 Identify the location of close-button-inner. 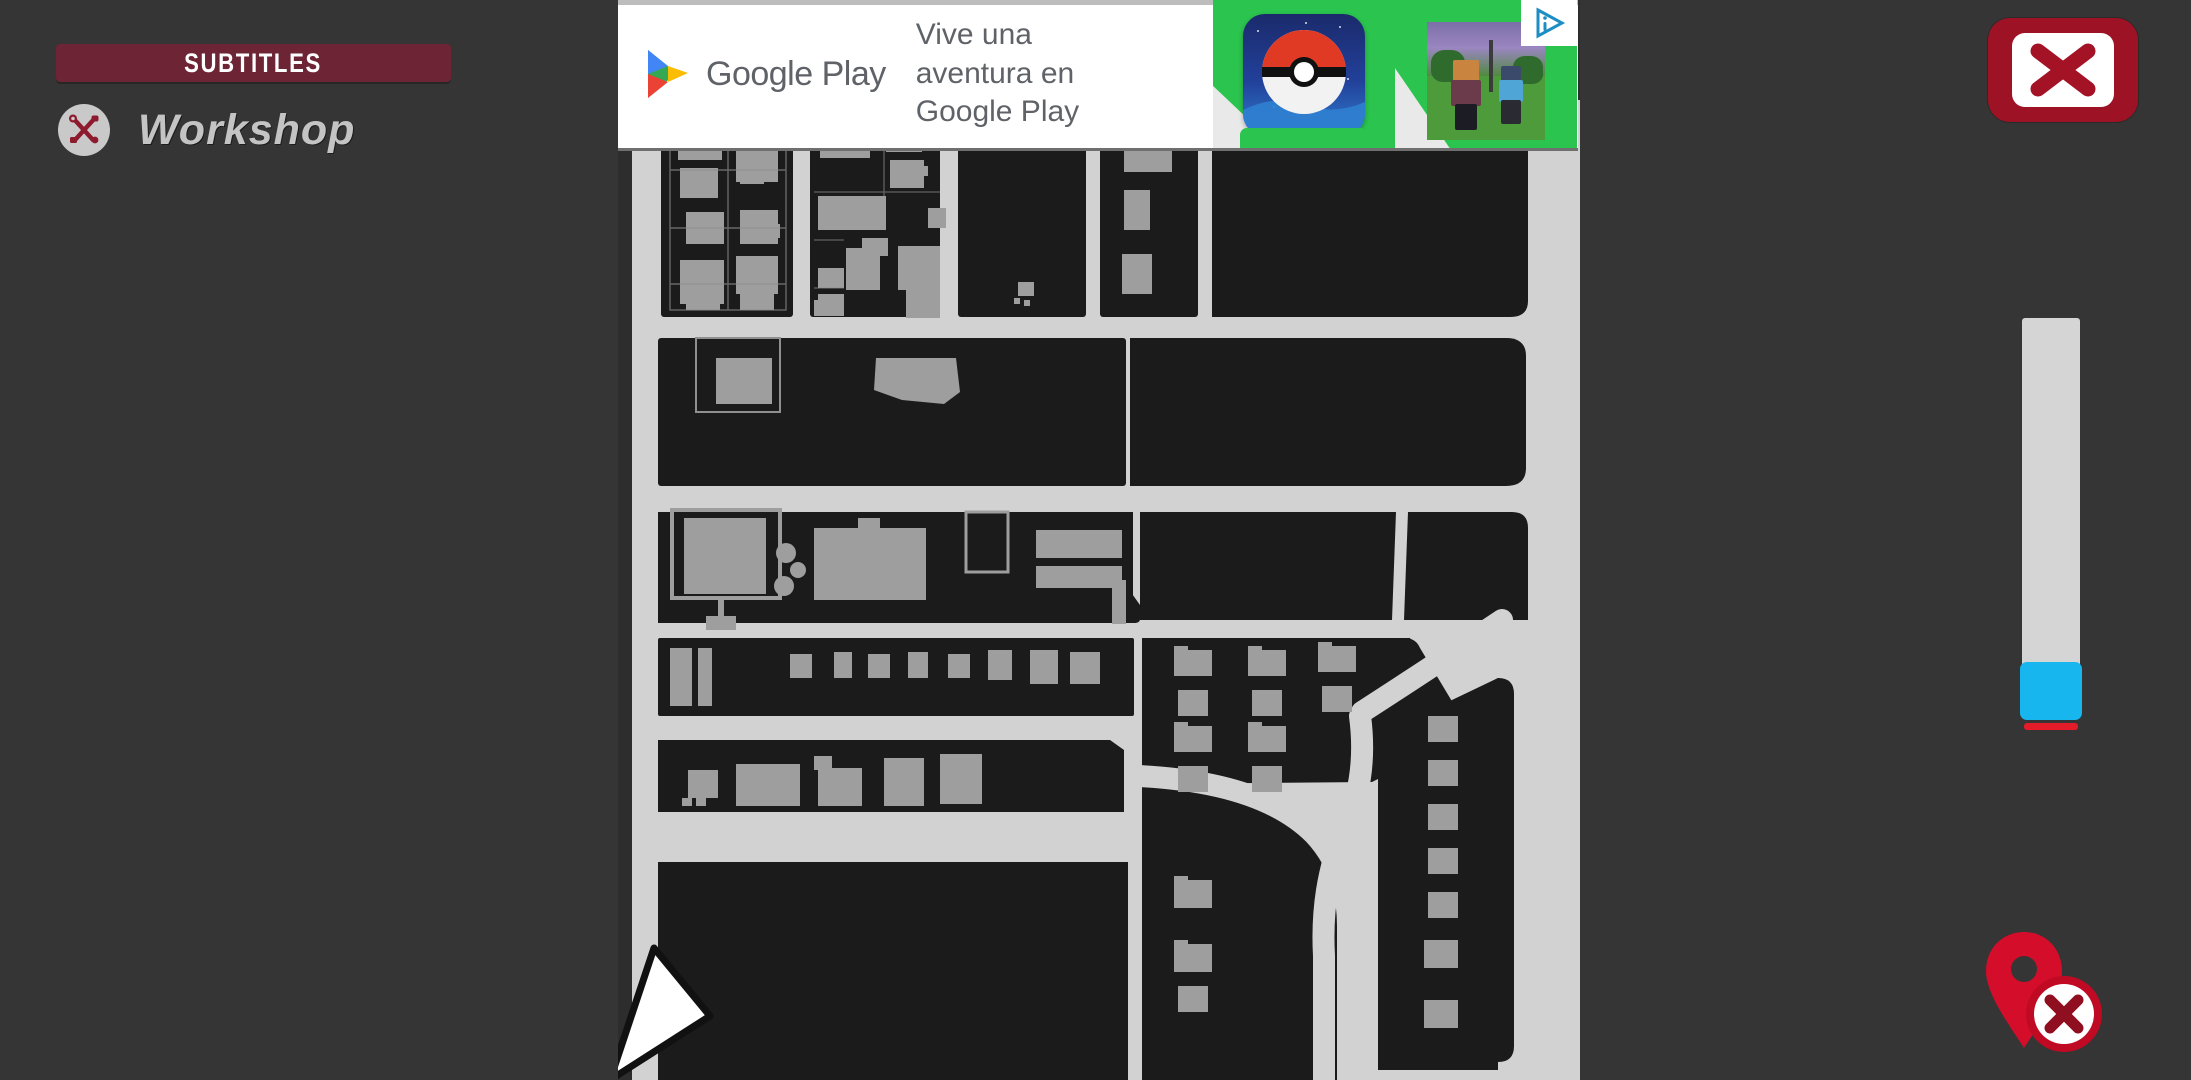
(2063, 70).